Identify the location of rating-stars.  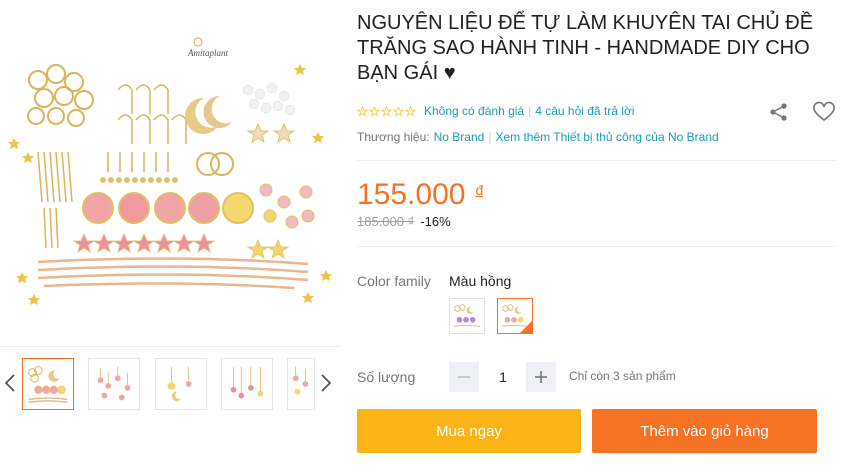
(386, 111).